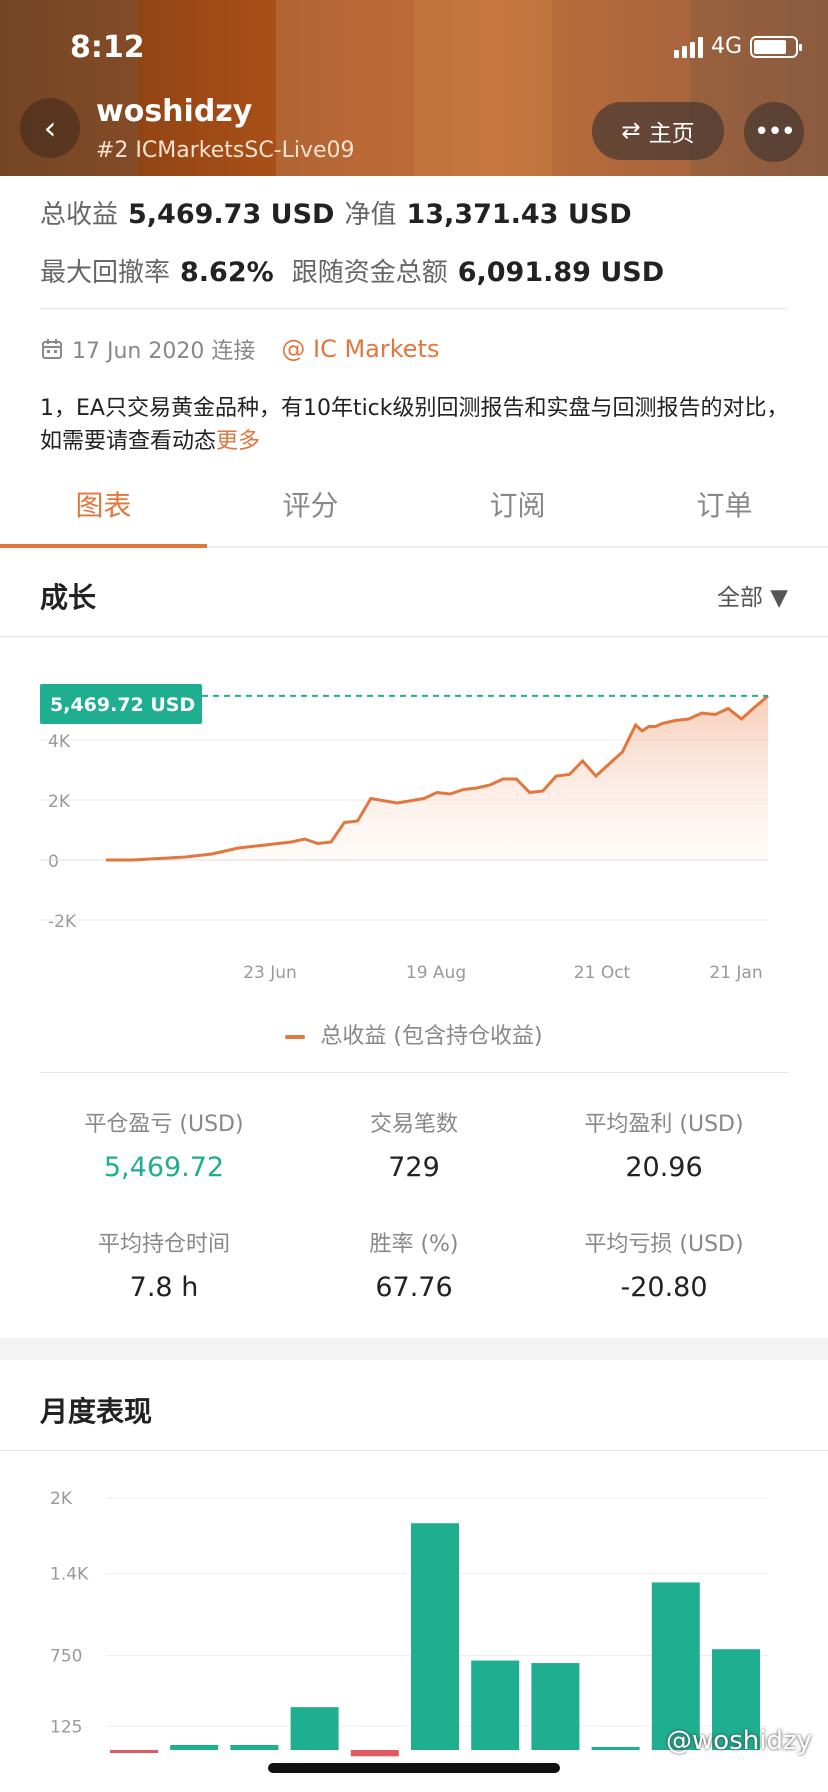 This screenshot has width=828, height=1792. What do you see at coordinates (164, 1287) in the screenshot?
I see `metric-value: 7.8 h` at bounding box center [164, 1287].